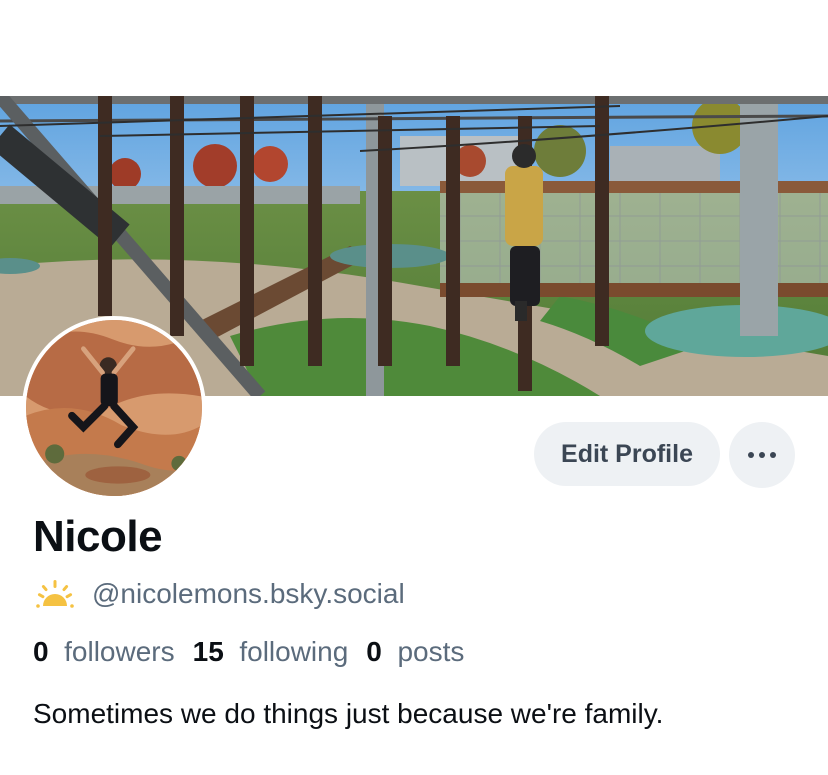  I want to click on handle: @nicolemons.bsky.social, so click(248, 594).